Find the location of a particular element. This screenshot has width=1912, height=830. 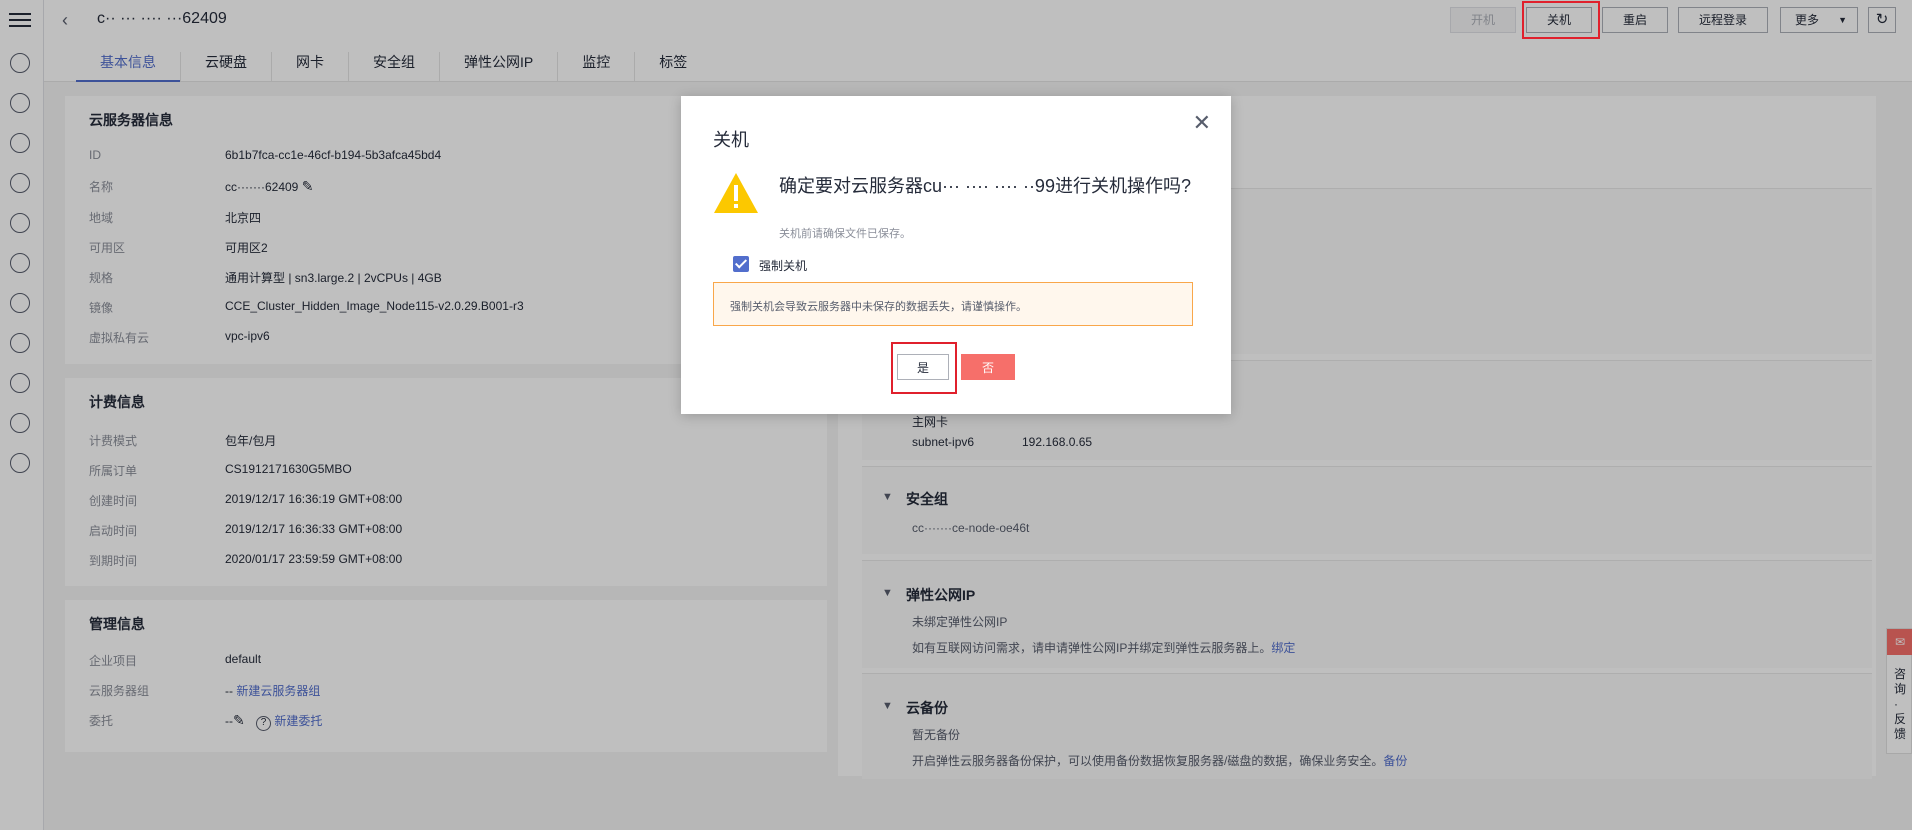

force-shutdown-alert: 强制关机会导致云服务器中未保存的数据丢失，请谨慎操作。 is located at coordinates (953, 304).